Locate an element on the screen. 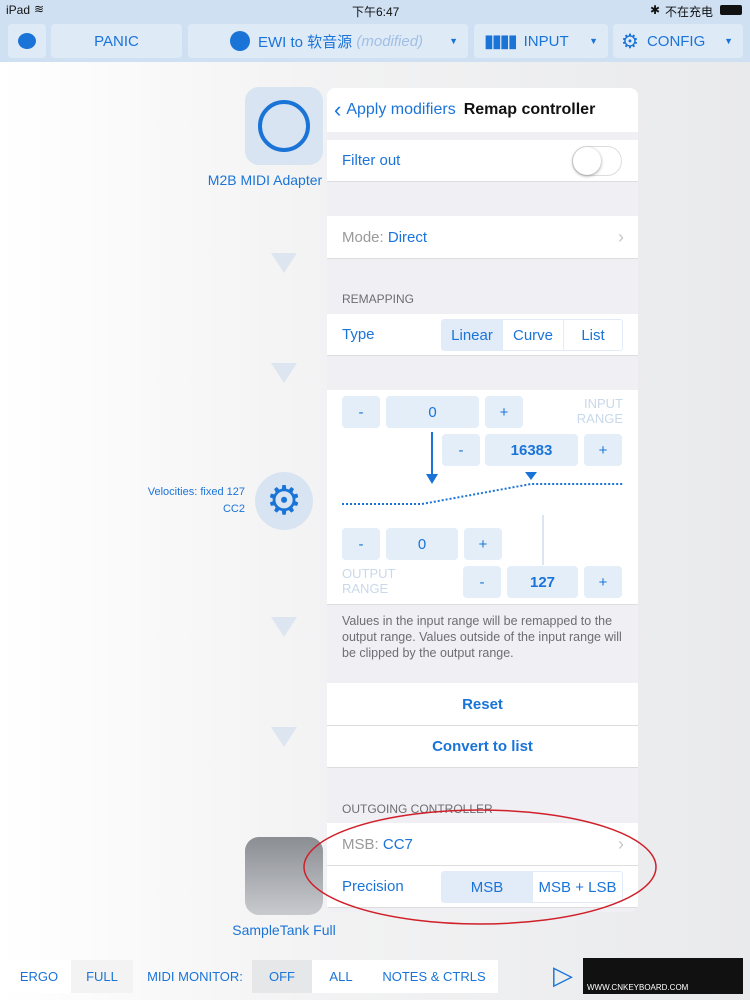 The width and height of the screenshot is (750, 1000). adapter-label: M2B MIDI Adapter is located at coordinates (265, 180).